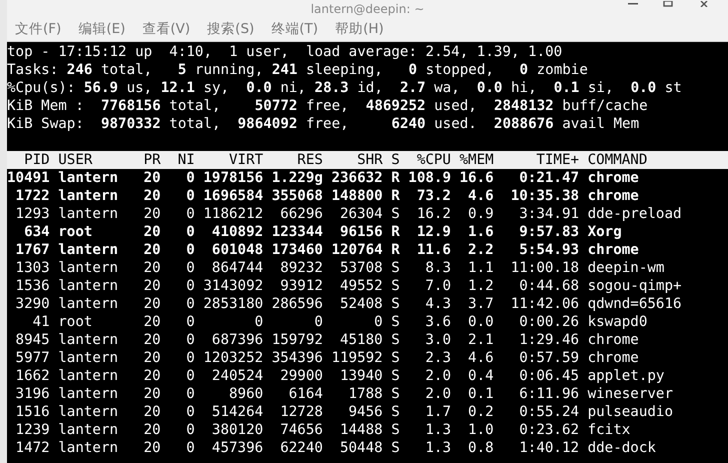 Image resolution: width=728 pixels, height=463 pixels. What do you see at coordinates (618, 160) in the screenshot?
I see `column-header: COMMAND` at bounding box center [618, 160].